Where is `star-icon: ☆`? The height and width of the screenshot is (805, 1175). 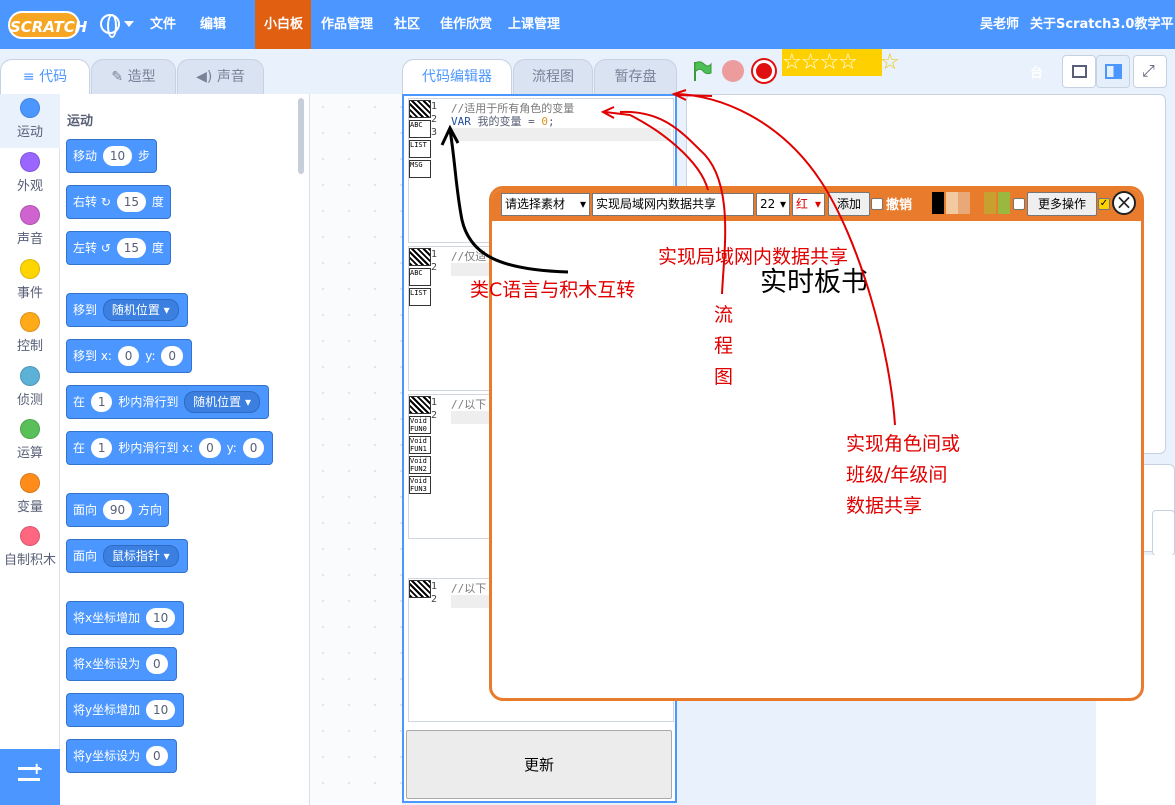 star-icon: ☆ is located at coordinates (890, 62).